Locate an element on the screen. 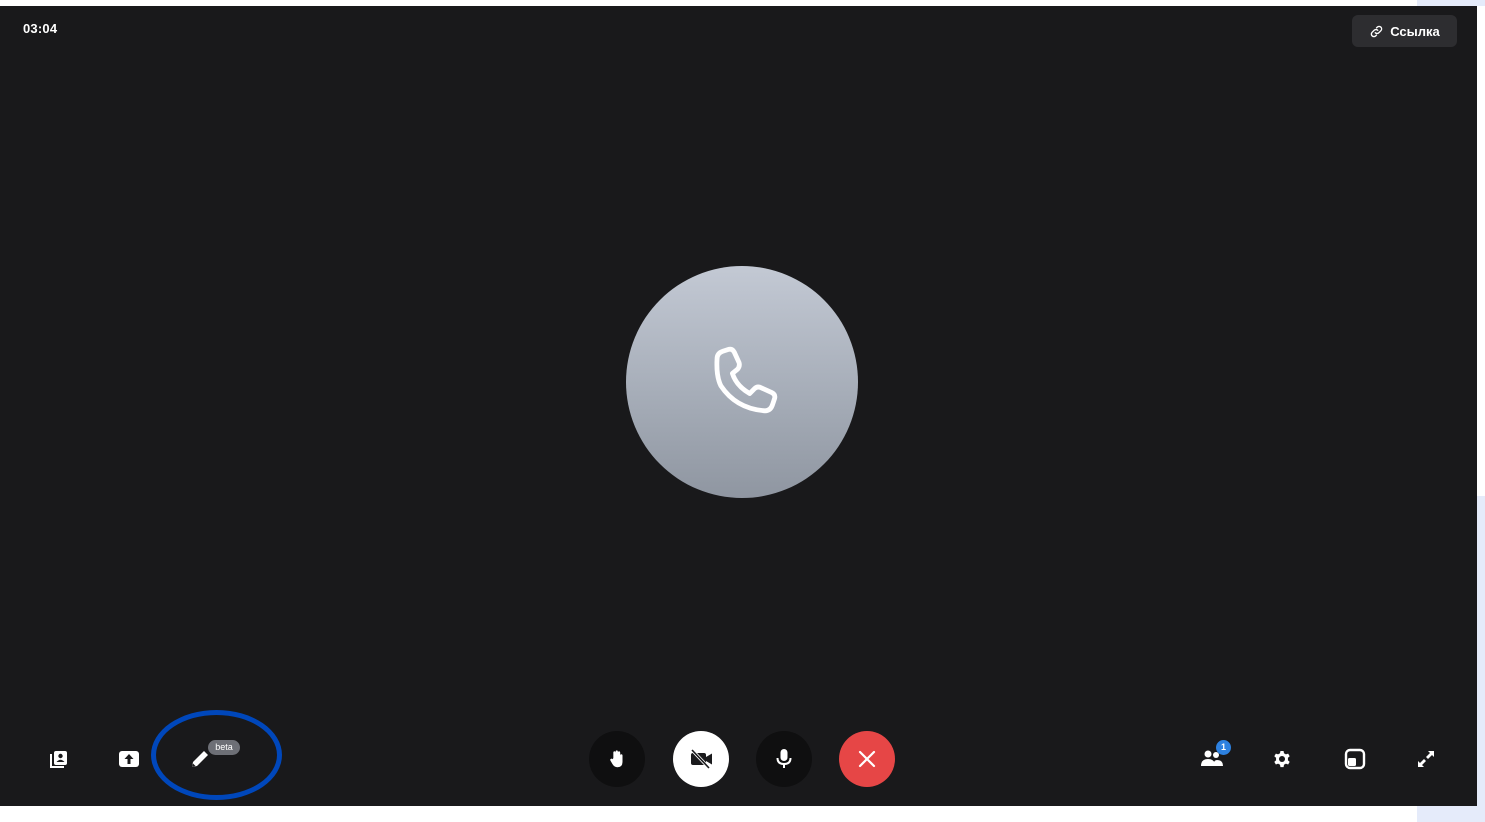 This screenshot has width=1485, height=822. layout-icon is located at coordinates (1355, 759).